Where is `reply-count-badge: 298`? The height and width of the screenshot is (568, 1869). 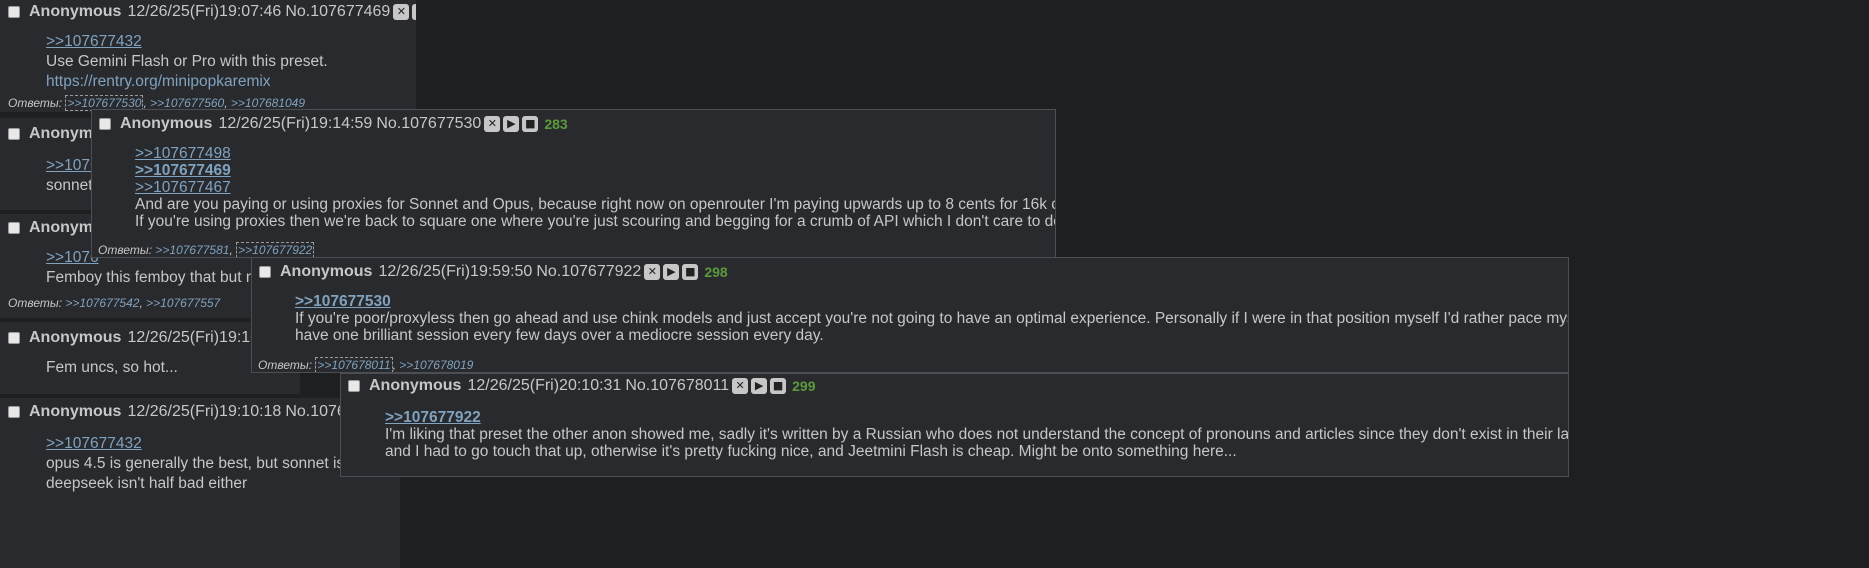
reply-count-badge: 298 is located at coordinates (716, 272).